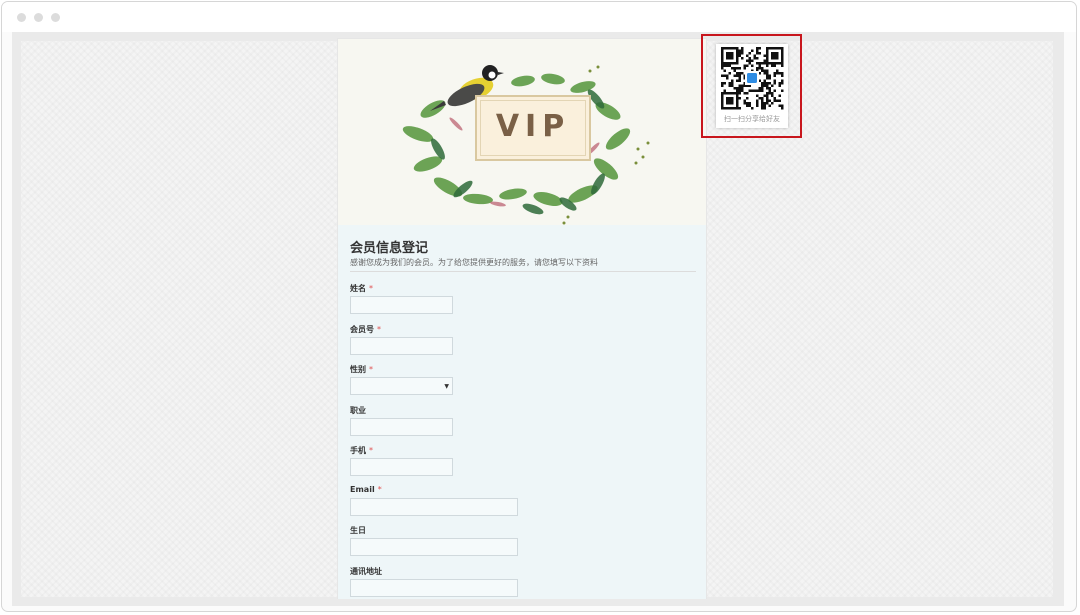  Describe the element at coordinates (539, 17) in the screenshot. I see `window-titlebar` at that location.